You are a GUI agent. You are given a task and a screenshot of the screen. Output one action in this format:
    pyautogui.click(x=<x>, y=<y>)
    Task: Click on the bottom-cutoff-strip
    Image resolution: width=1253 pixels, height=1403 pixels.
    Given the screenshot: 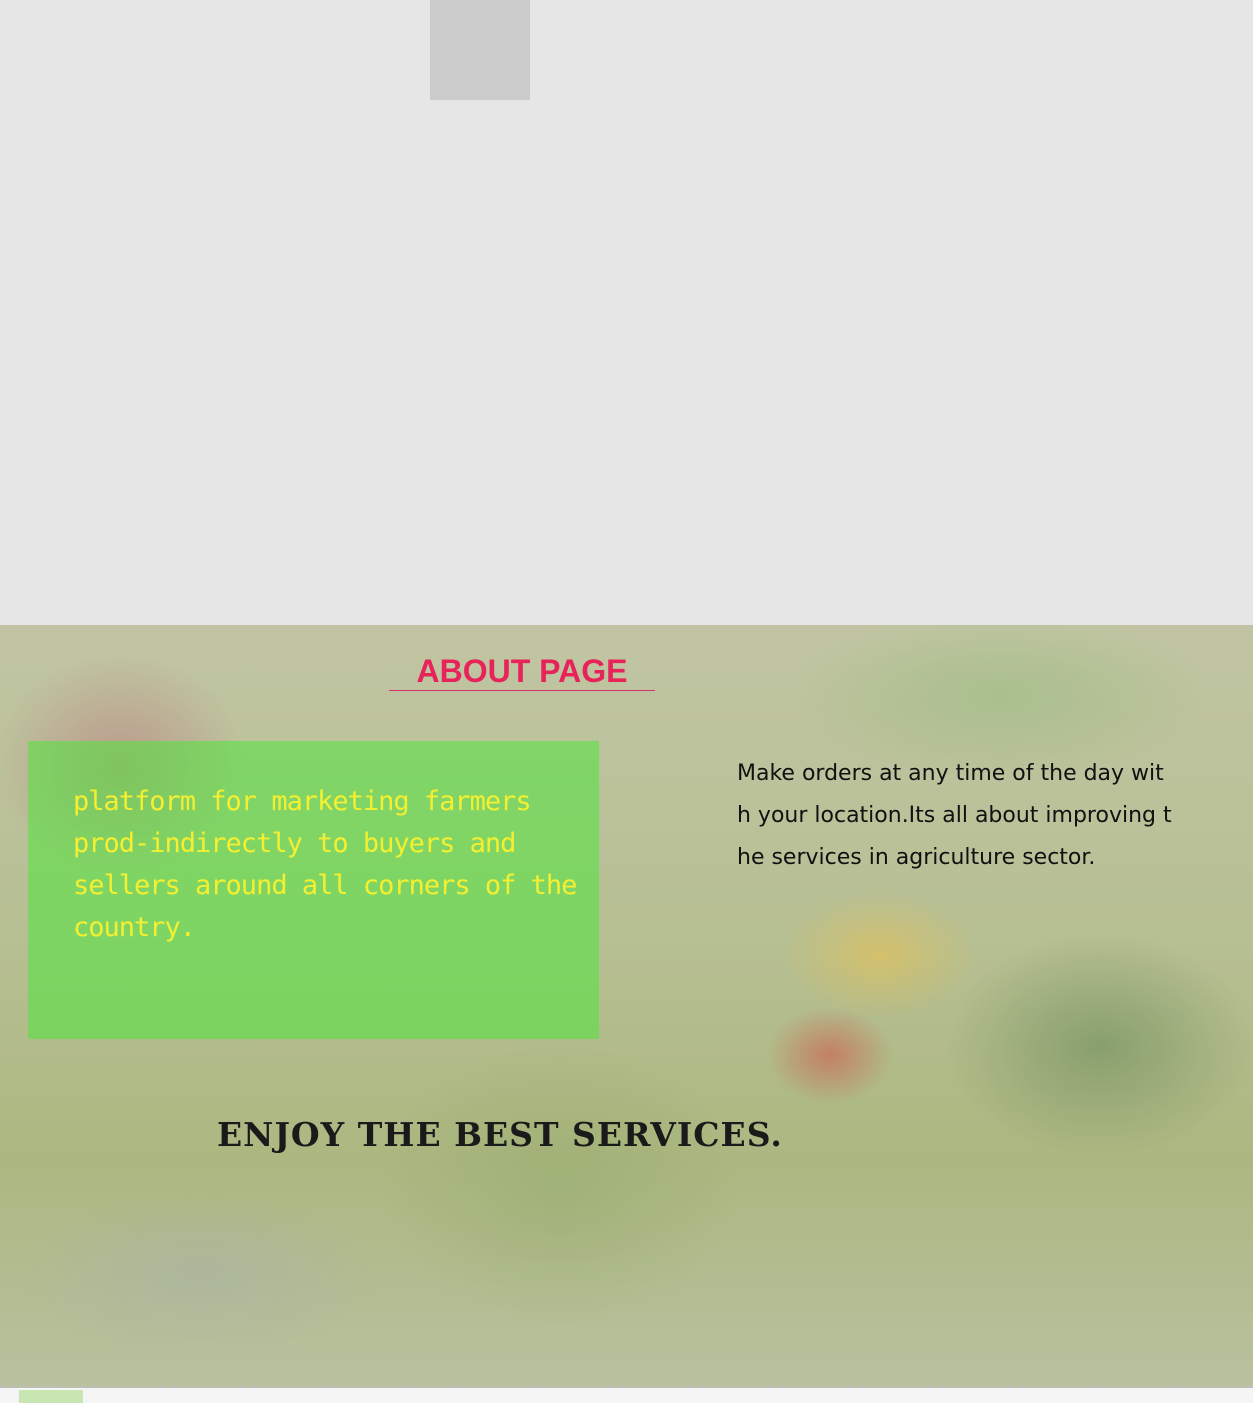 What is the action you would take?
    pyautogui.click(x=626, y=1395)
    